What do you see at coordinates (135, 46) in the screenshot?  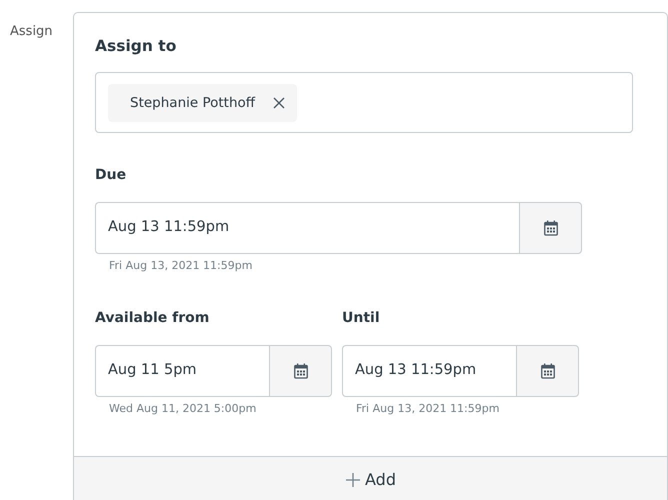 I see `field-label: Assign to` at bounding box center [135, 46].